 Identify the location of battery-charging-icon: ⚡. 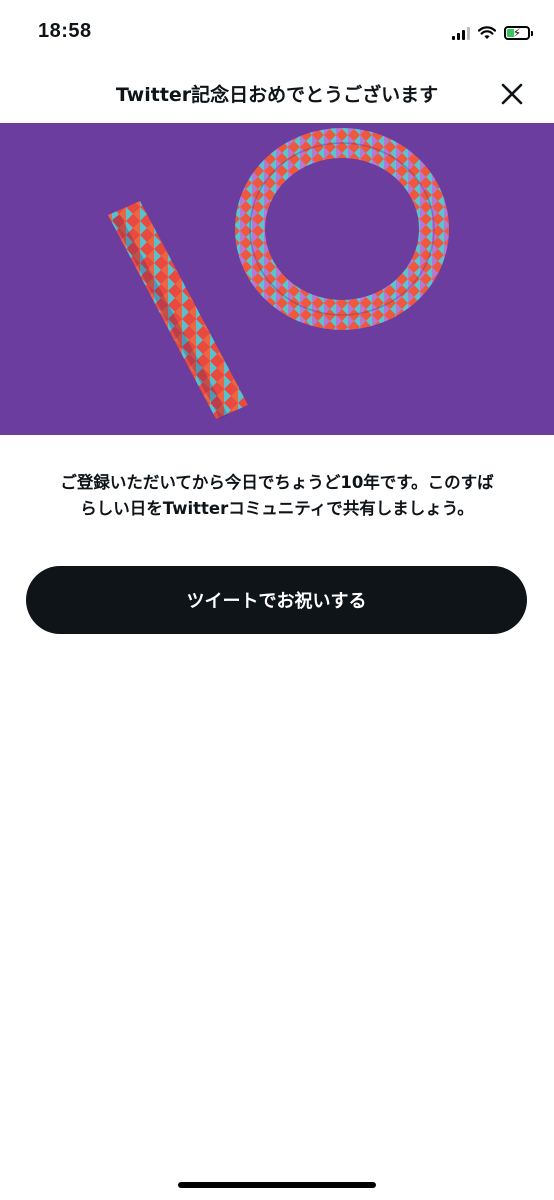
(518, 33).